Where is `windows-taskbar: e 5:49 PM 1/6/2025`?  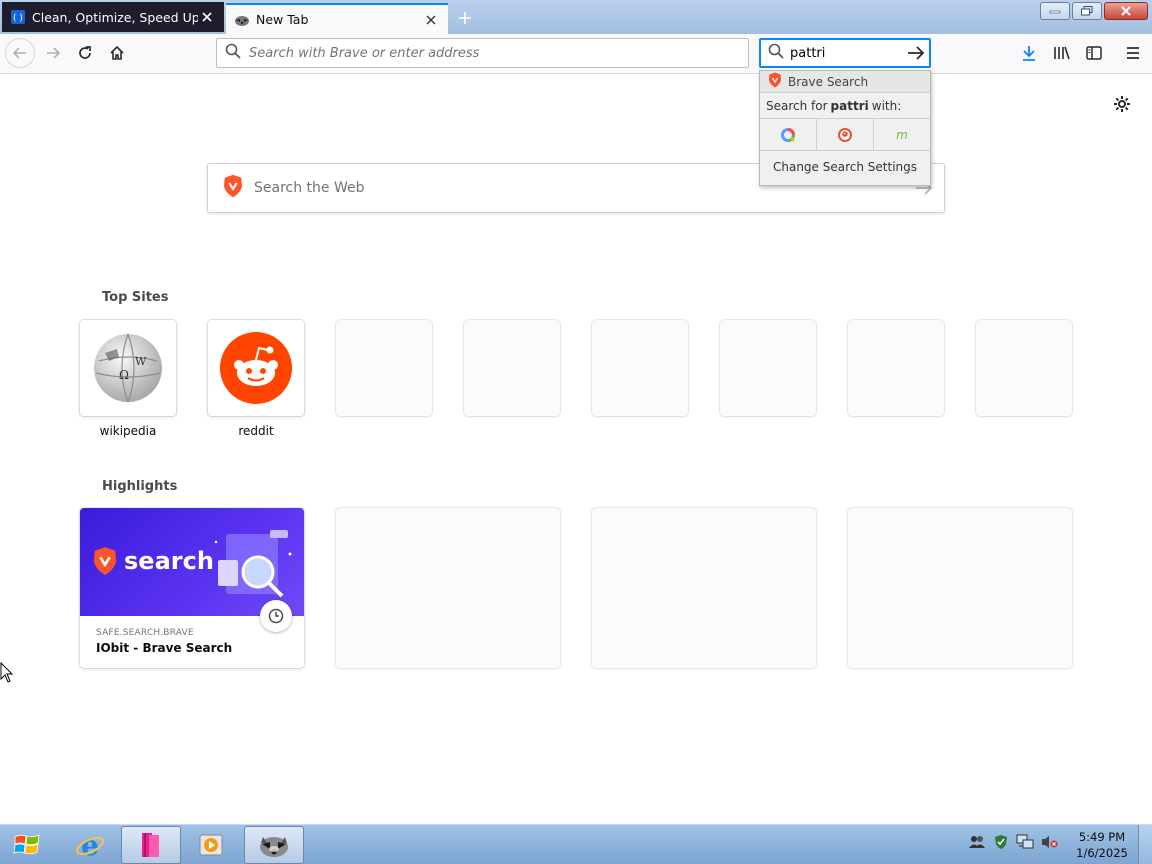 windows-taskbar: e 5:49 PM 1/6/2025 is located at coordinates (576, 844).